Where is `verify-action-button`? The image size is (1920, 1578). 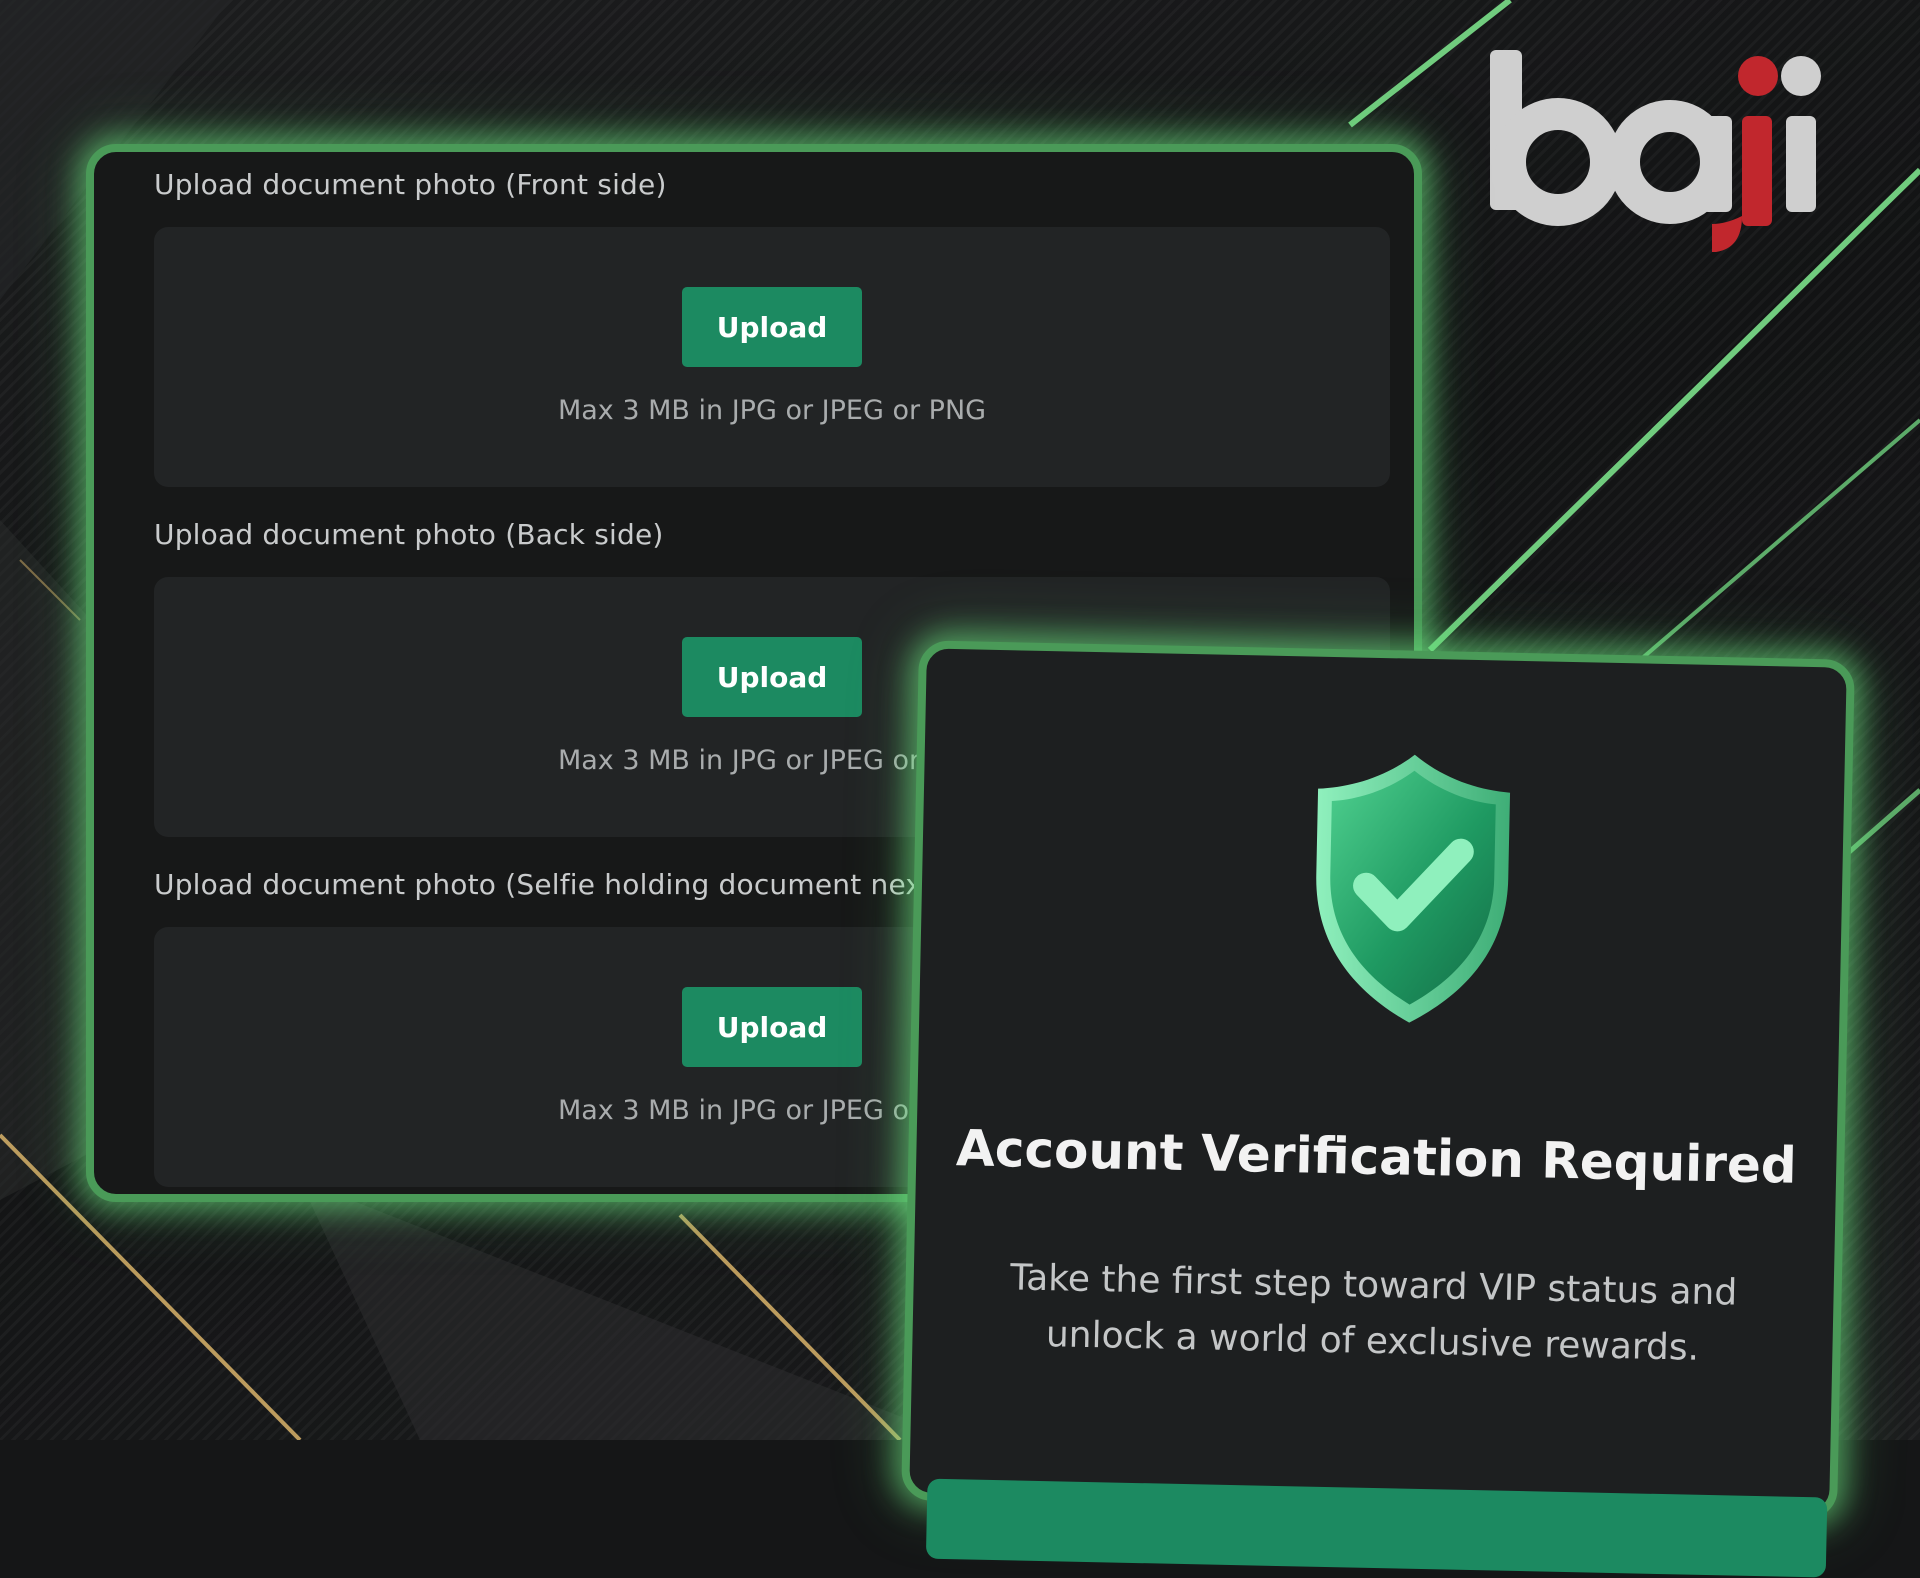
verify-action-button is located at coordinates (1376, 1528).